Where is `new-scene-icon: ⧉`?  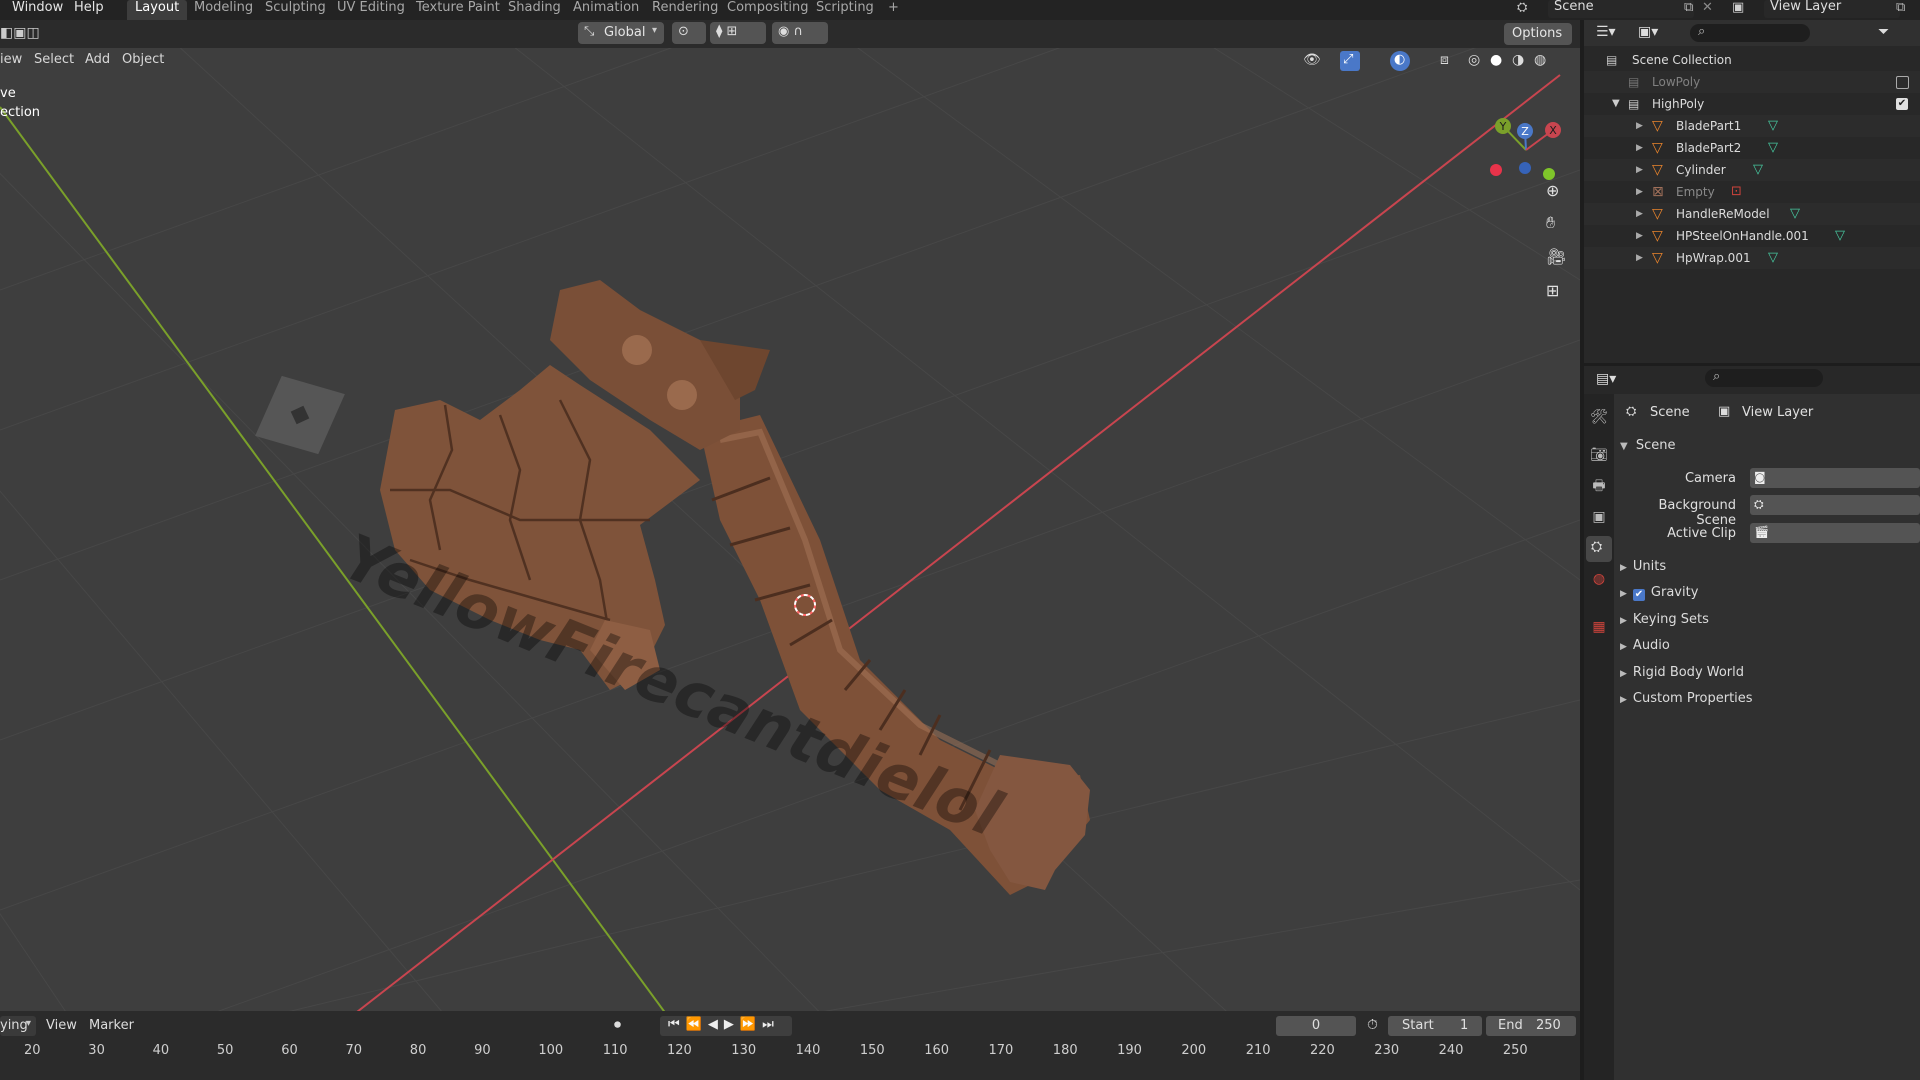 new-scene-icon: ⧉ is located at coordinates (1688, 7).